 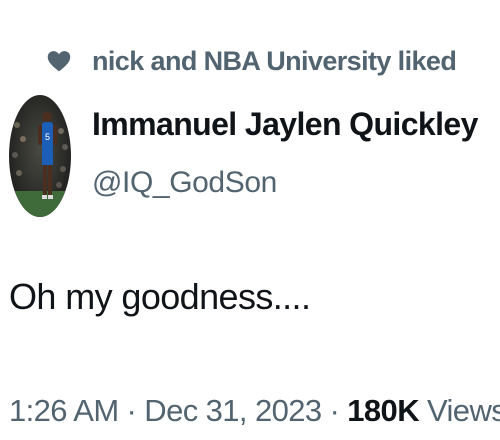 I want to click on views-label: Views, so click(x=459, y=410).